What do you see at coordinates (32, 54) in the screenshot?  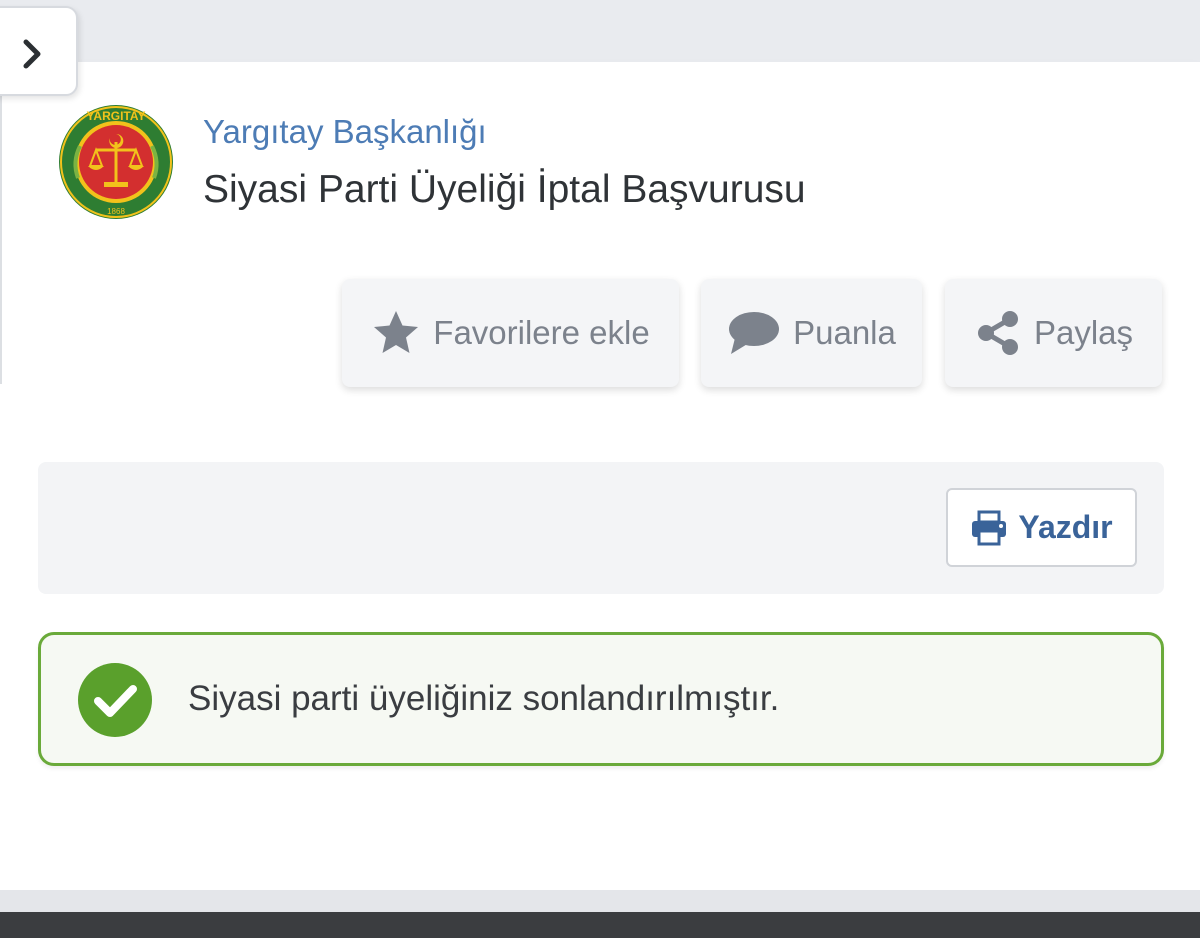 I see `chevron-right-icon` at bounding box center [32, 54].